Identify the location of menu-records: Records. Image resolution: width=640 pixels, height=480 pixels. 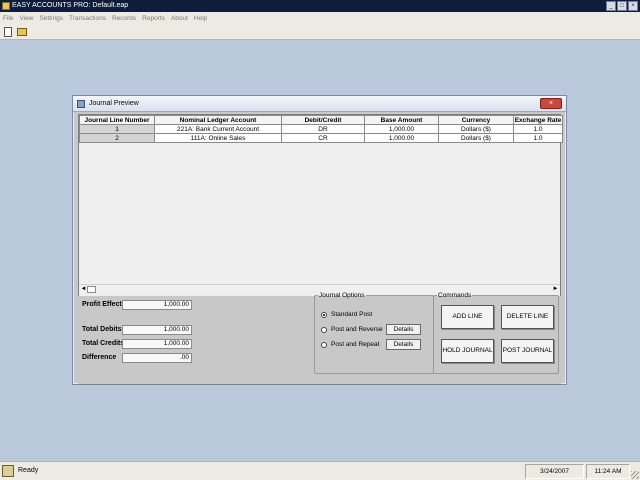
(124, 18).